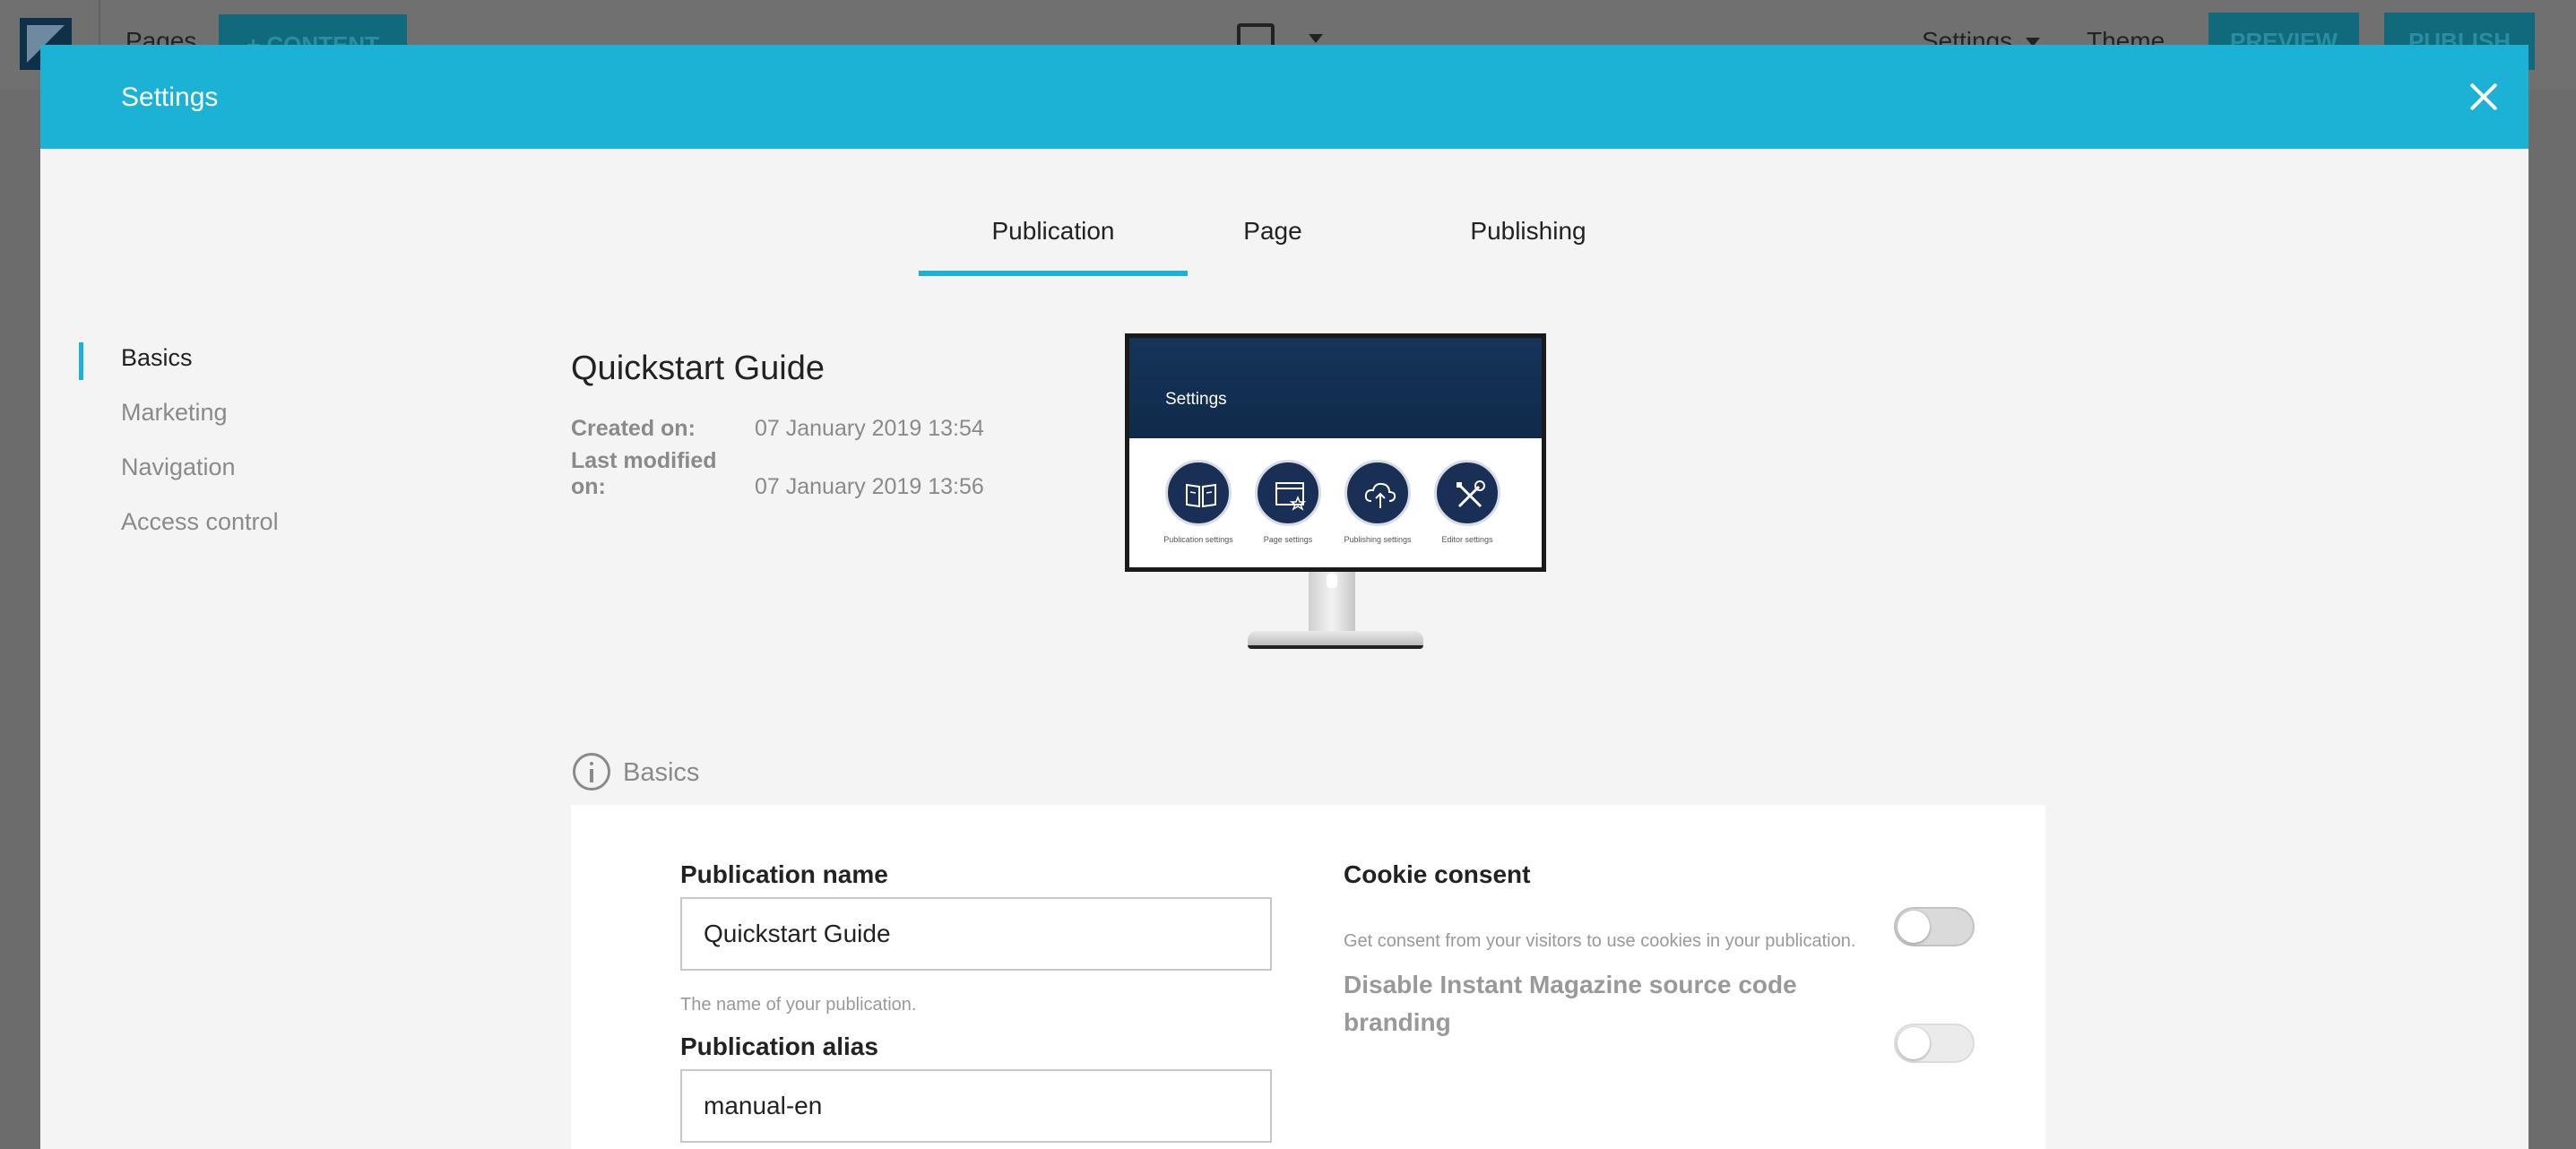 The height and width of the screenshot is (1149, 2576). What do you see at coordinates (1437, 874) in the screenshot?
I see `cookie-consent-label: Cookie consent` at bounding box center [1437, 874].